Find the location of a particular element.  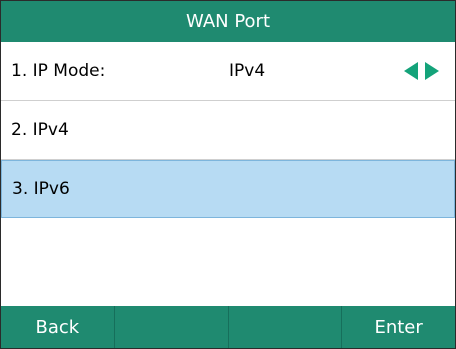

menu-item-label: 3. IPv6 is located at coordinates (41, 189).